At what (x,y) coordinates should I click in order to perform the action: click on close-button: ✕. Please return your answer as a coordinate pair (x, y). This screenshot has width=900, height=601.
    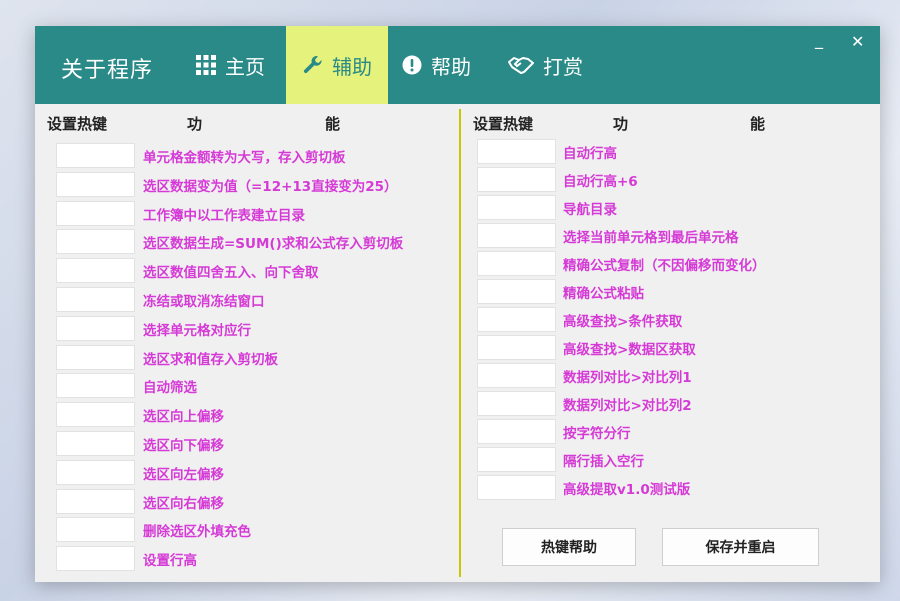
    Looking at the image, I should click on (857, 41).